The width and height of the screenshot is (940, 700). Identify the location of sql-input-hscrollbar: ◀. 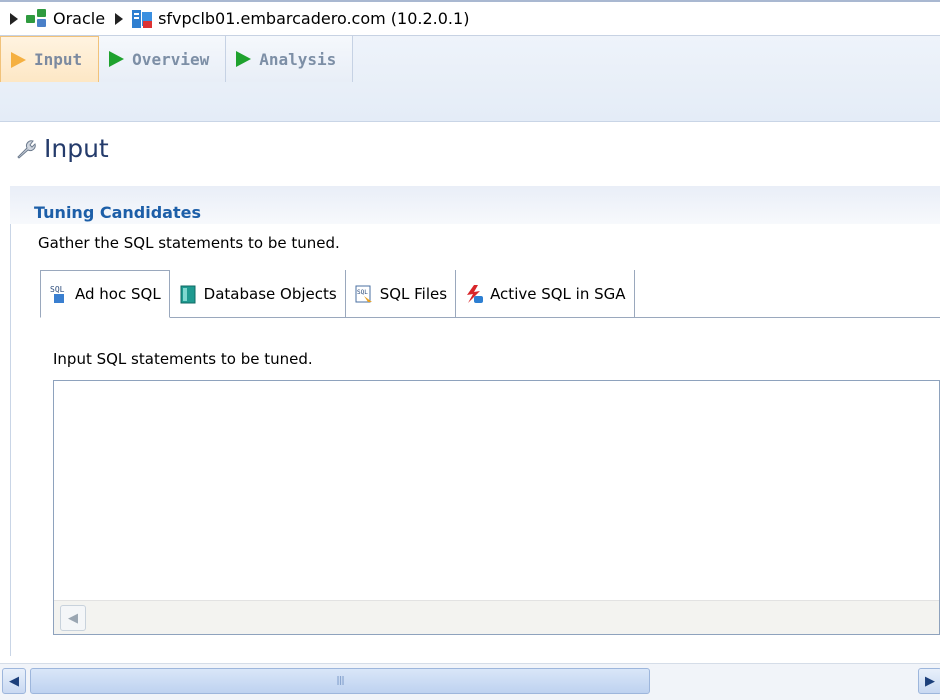
(496, 617).